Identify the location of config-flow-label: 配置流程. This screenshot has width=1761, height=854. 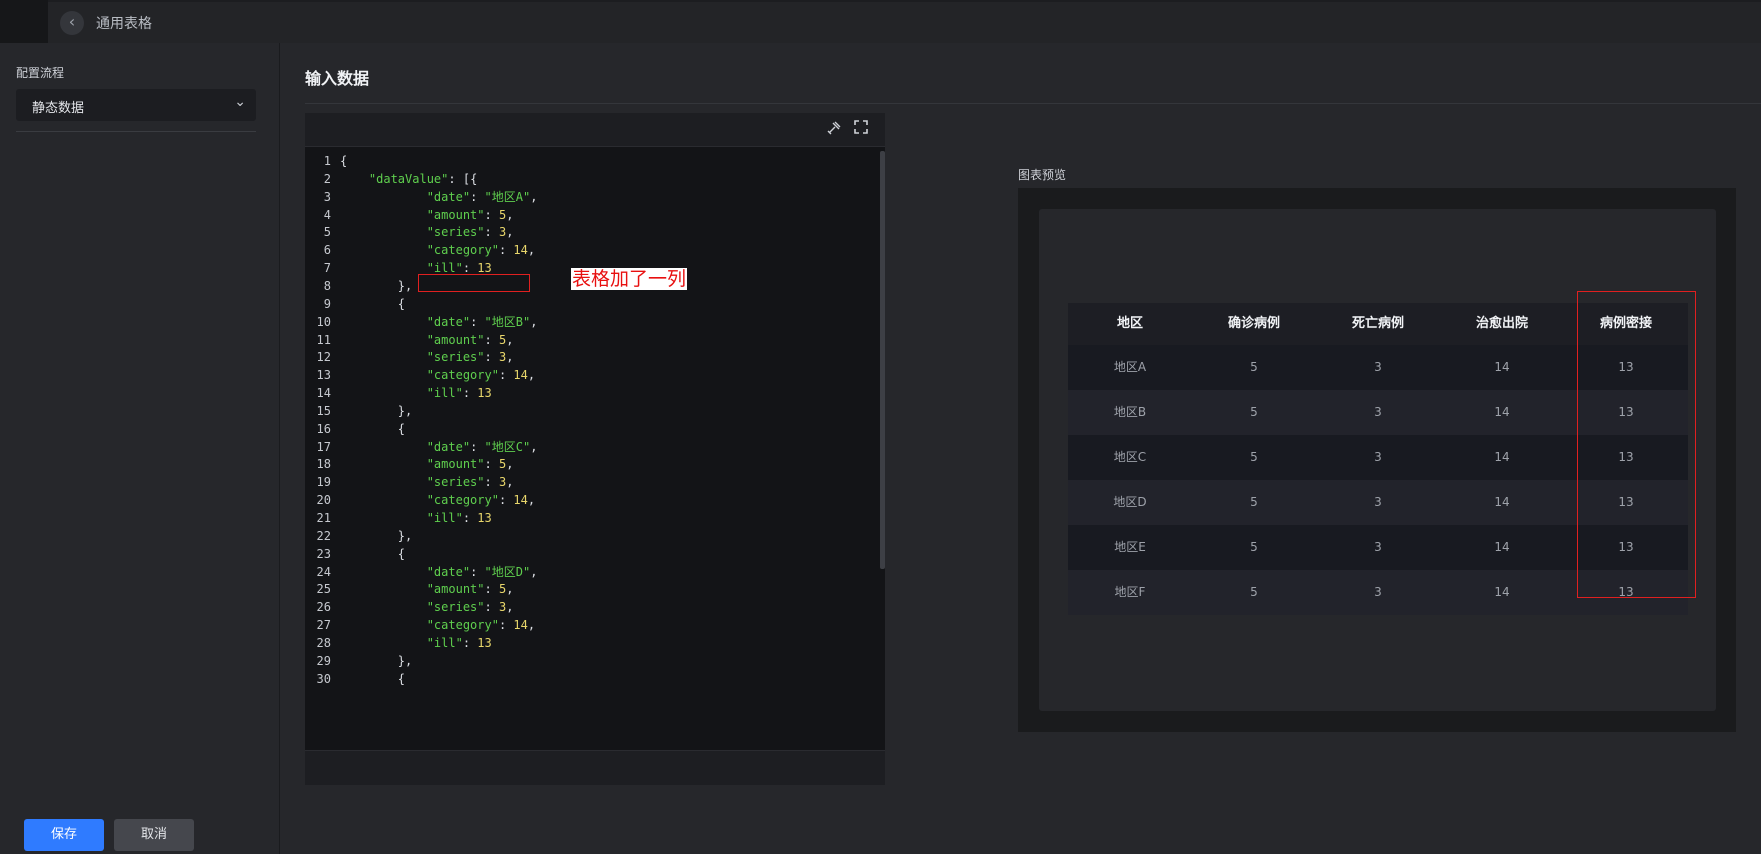
(40, 73).